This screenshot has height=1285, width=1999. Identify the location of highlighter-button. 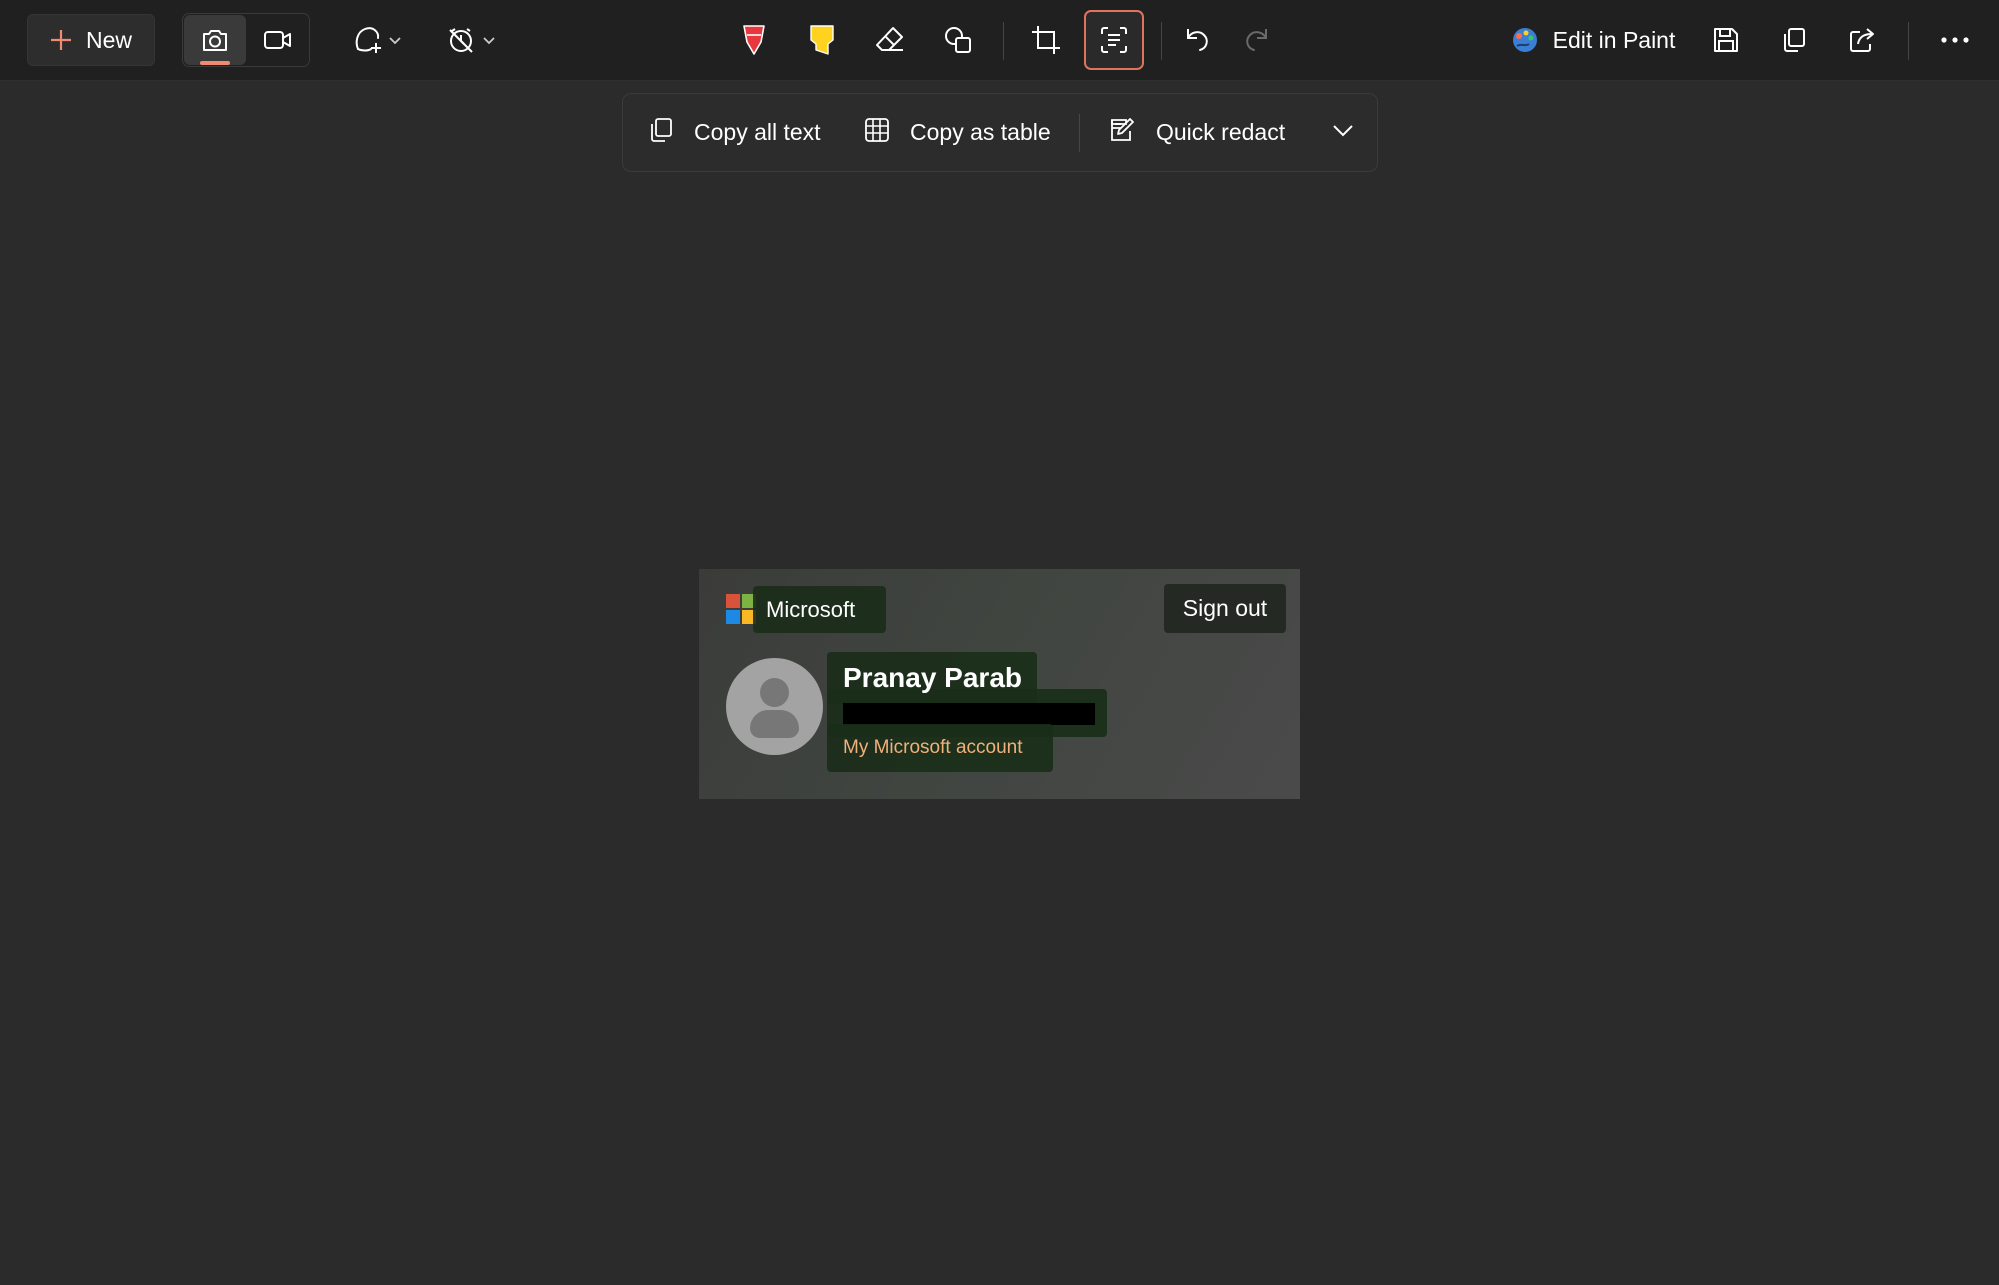
(822, 40).